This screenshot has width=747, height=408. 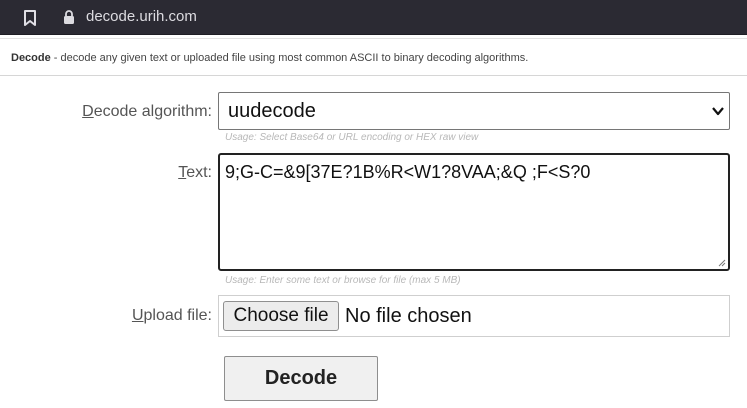 What do you see at coordinates (137, 315) in the screenshot?
I see `upload-label-accesskey: U` at bounding box center [137, 315].